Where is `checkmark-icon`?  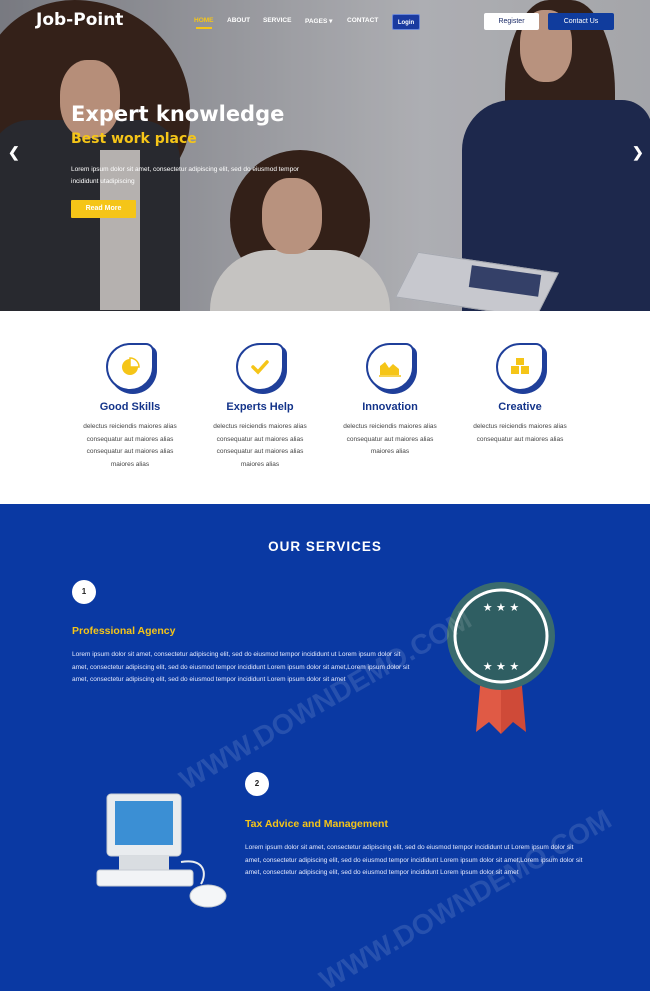 checkmark-icon is located at coordinates (260, 367).